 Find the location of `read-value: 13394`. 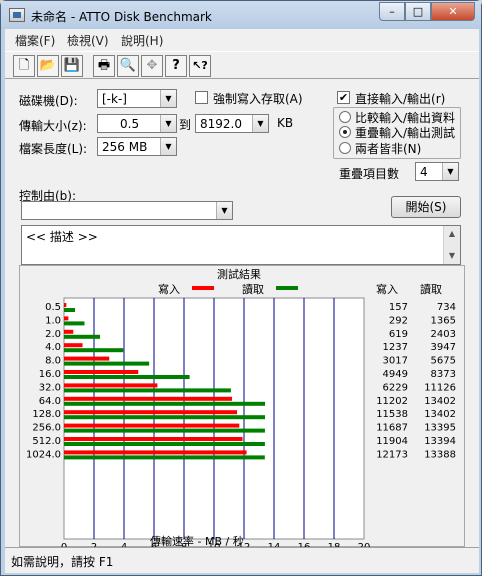

read-value: 13394 is located at coordinates (440, 441).